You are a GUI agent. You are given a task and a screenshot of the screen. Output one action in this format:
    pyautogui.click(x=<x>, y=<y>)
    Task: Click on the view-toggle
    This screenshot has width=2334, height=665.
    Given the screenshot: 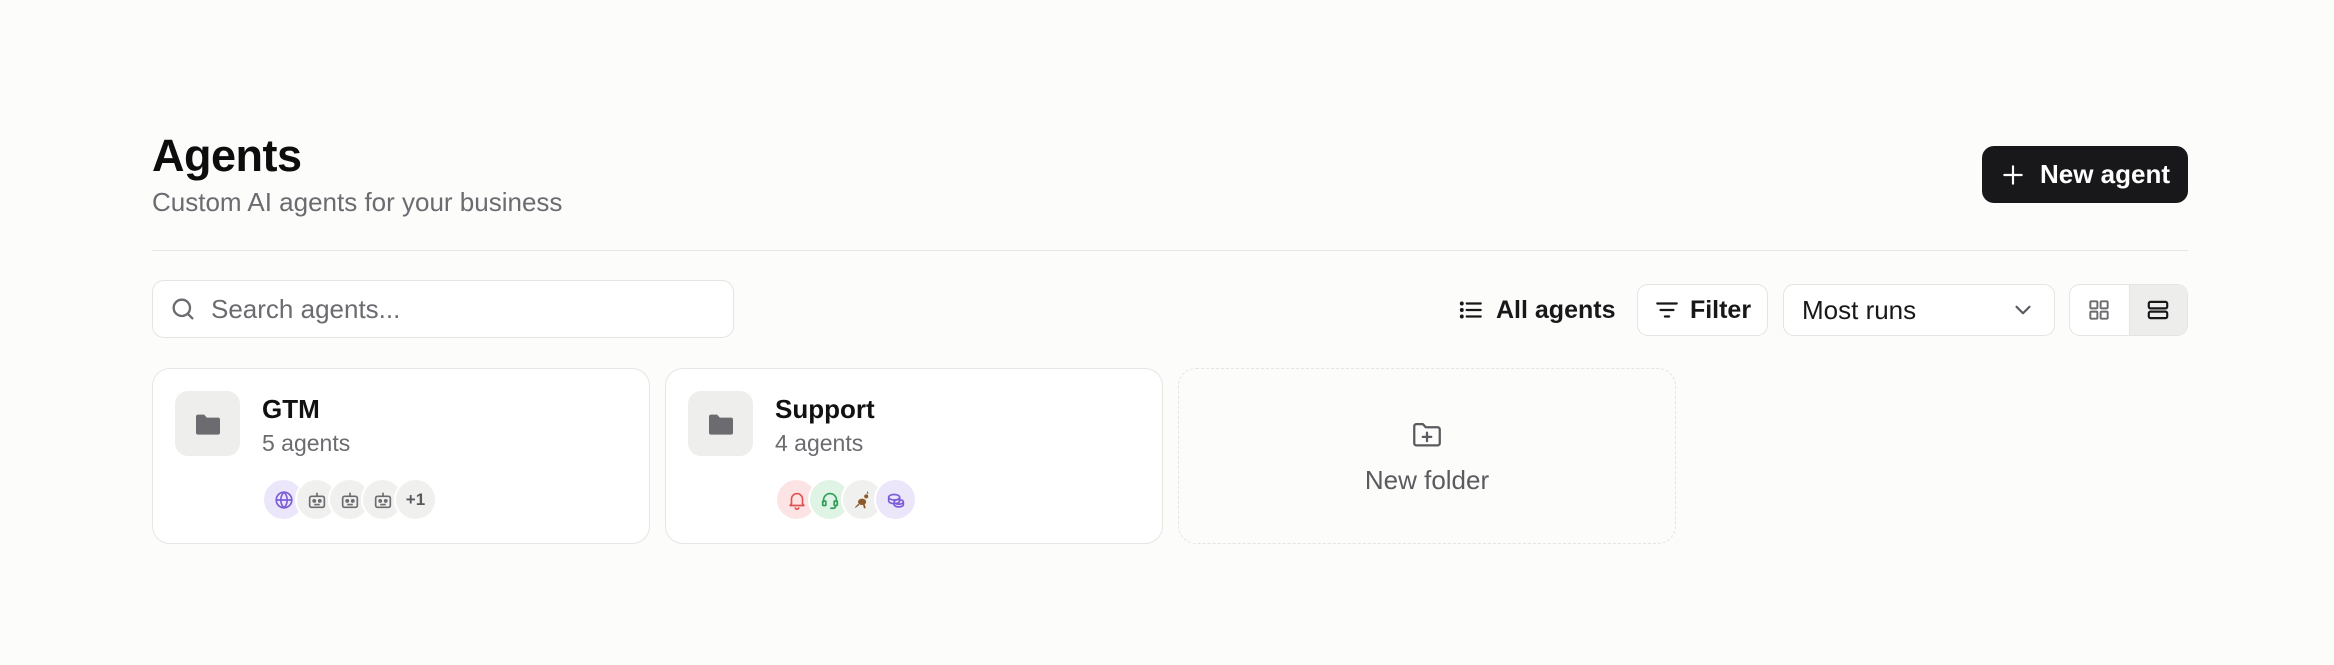 What is the action you would take?
    pyautogui.click(x=2128, y=310)
    